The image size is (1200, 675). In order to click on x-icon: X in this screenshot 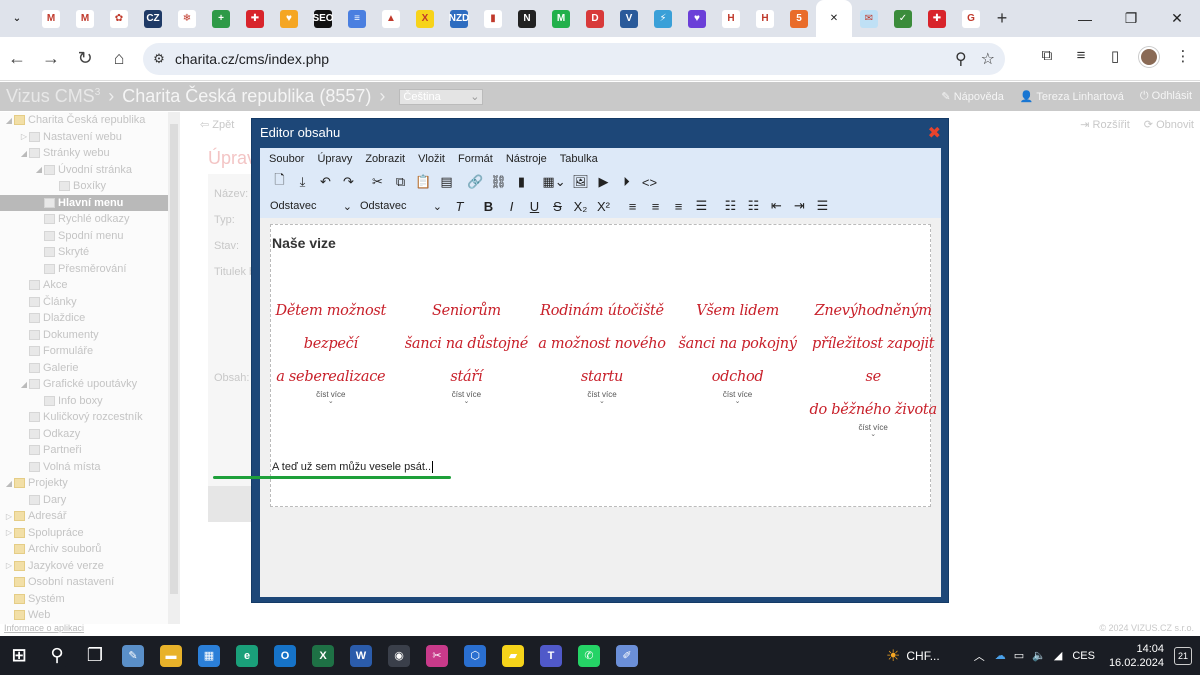, I will do `click(425, 18)`.